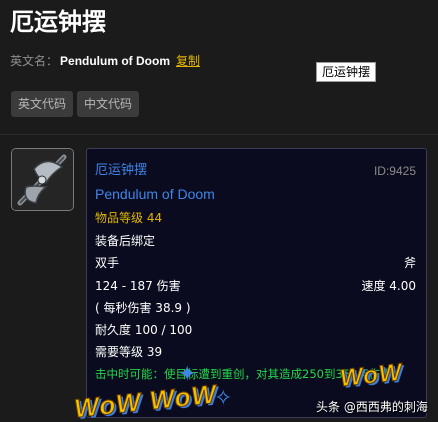 The image size is (438, 422). I want to click on copy-link: 复制, so click(188, 61).